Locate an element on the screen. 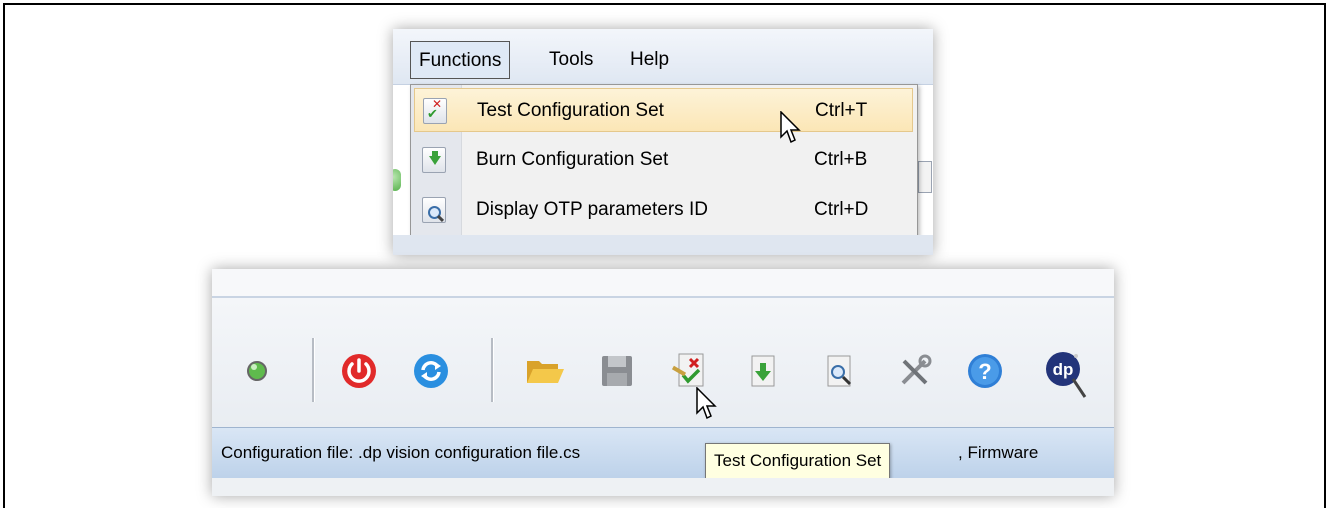 This screenshot has height=508, width=1332. menu-item-shortcut: Ctrl+B is located at coordinates (841, 159).